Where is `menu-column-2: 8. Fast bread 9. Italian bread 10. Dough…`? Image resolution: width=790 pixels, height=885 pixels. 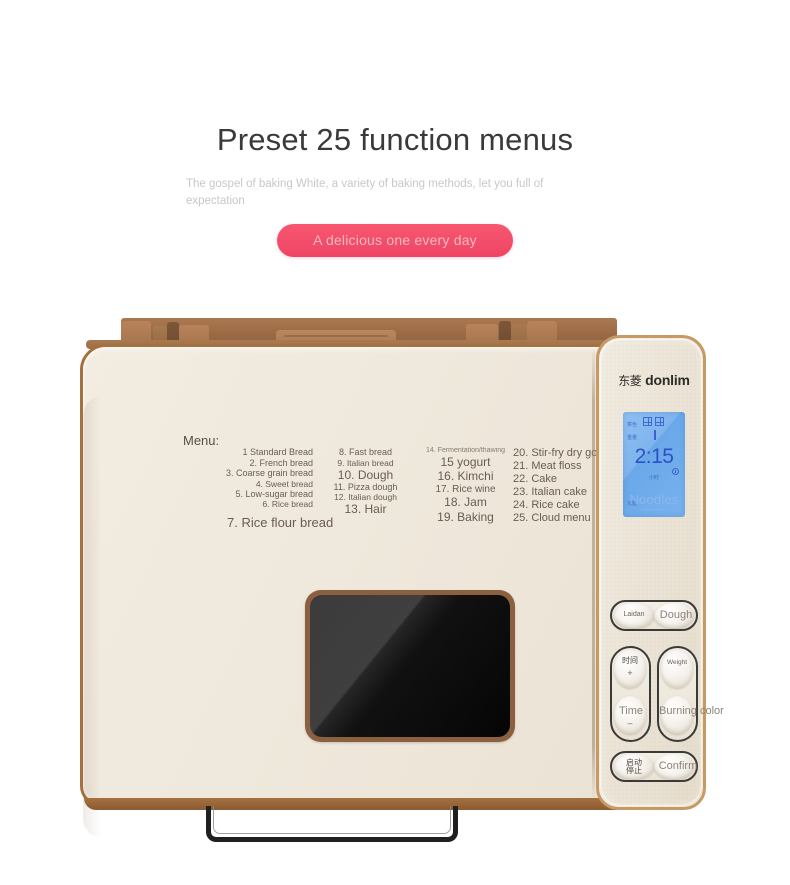
menu-column-2: 8. Fast bread 9. Italian bread 10. Dough… is located at coordinates (365, 482).